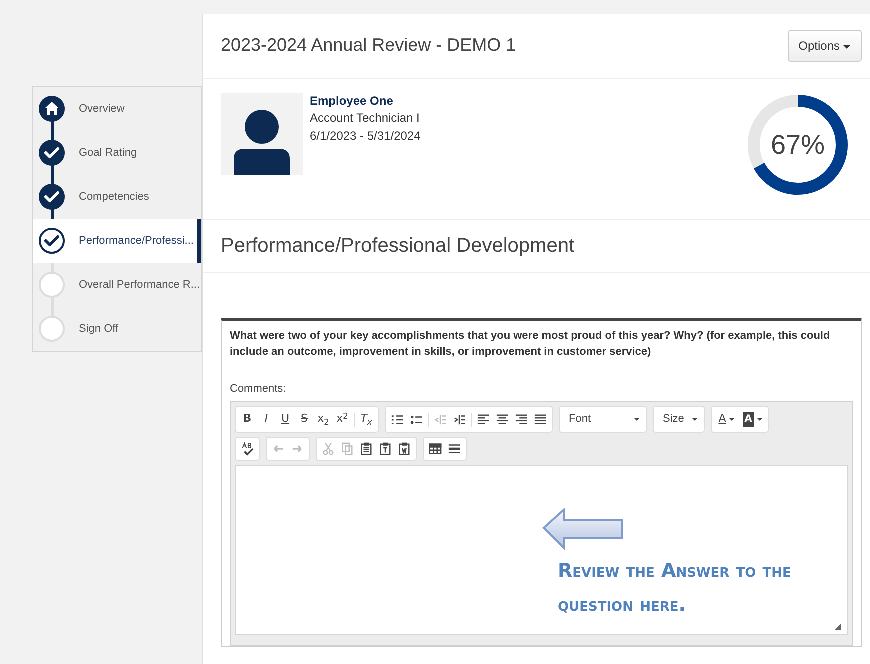 This screenshot has width=870, height=664. I want to click on align-left-icon, so click(483, 419).